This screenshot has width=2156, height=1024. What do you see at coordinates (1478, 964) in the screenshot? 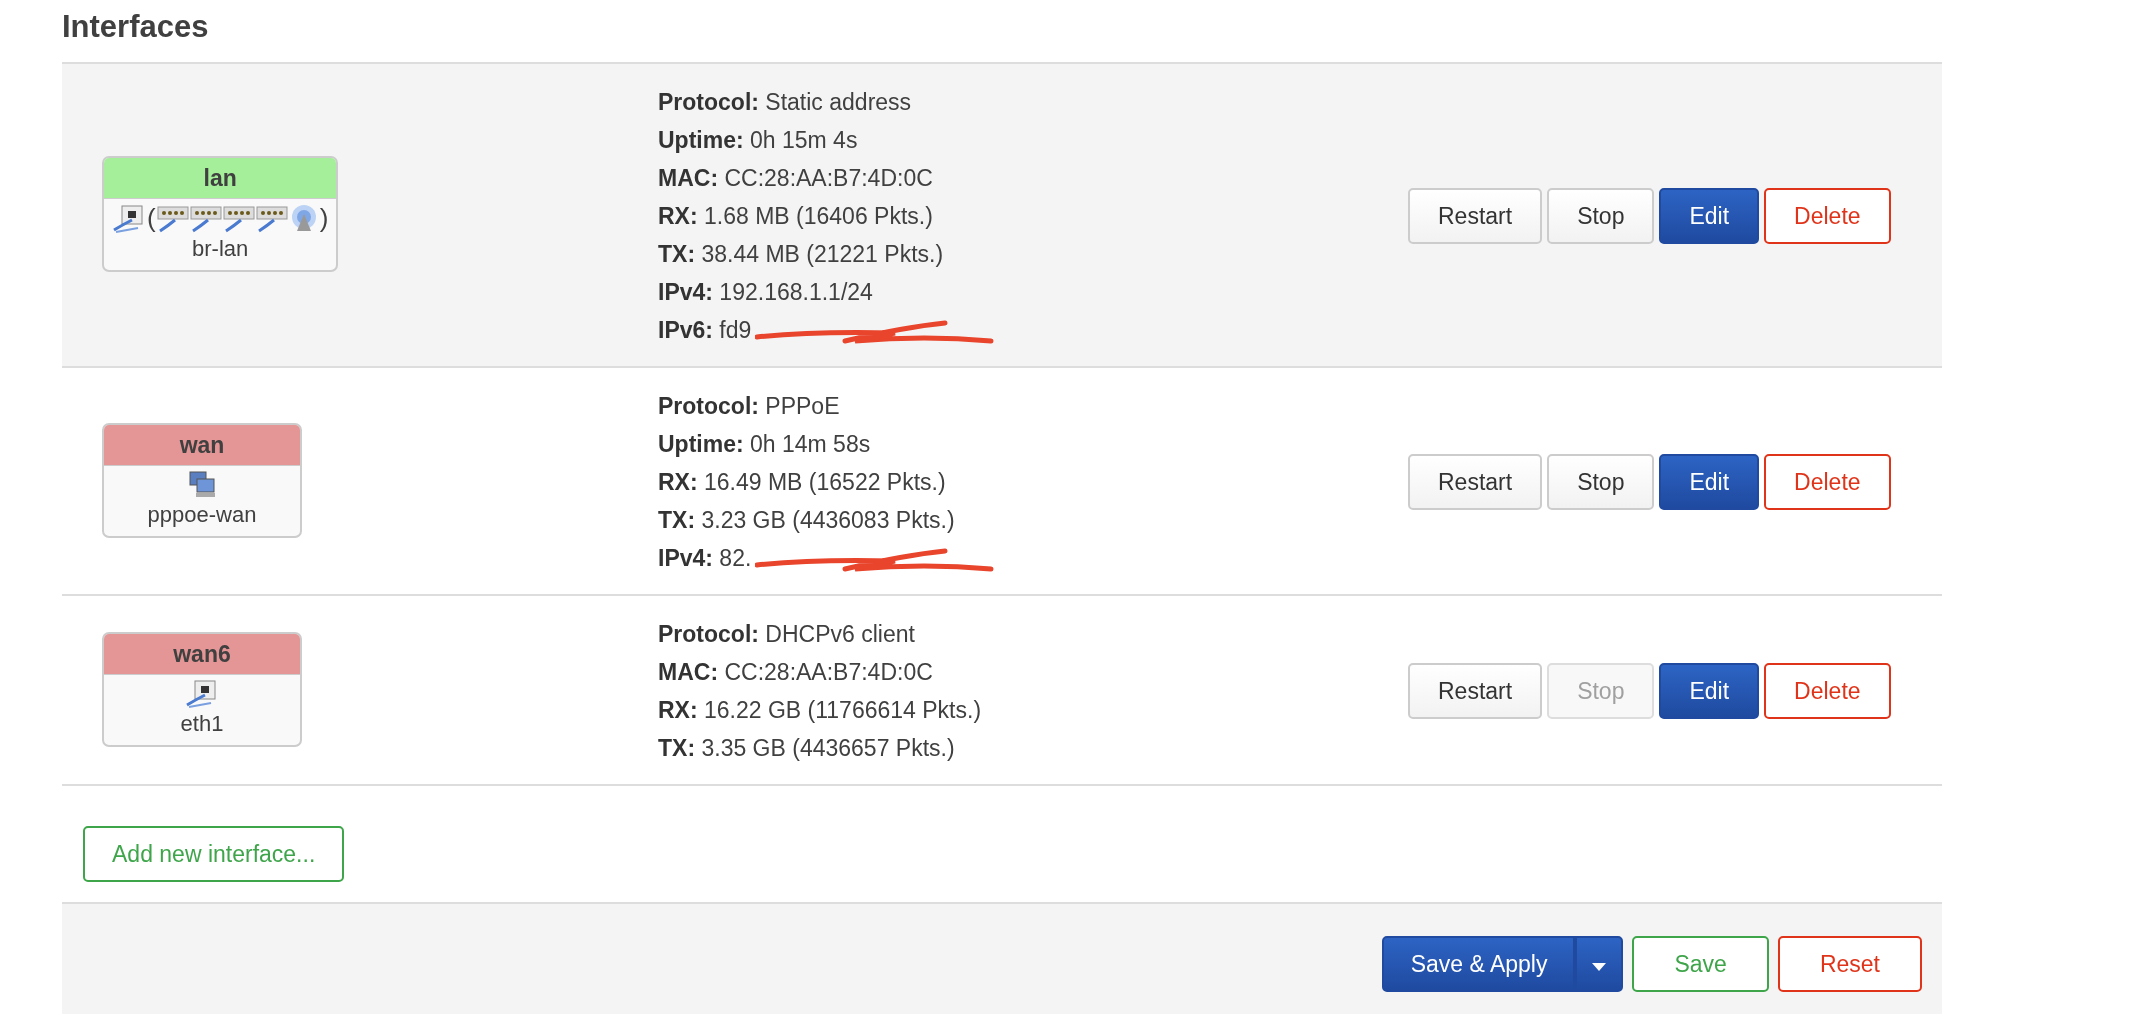
I see `save-apply-button: Save & Apply` at bounding box center [1478, 964].